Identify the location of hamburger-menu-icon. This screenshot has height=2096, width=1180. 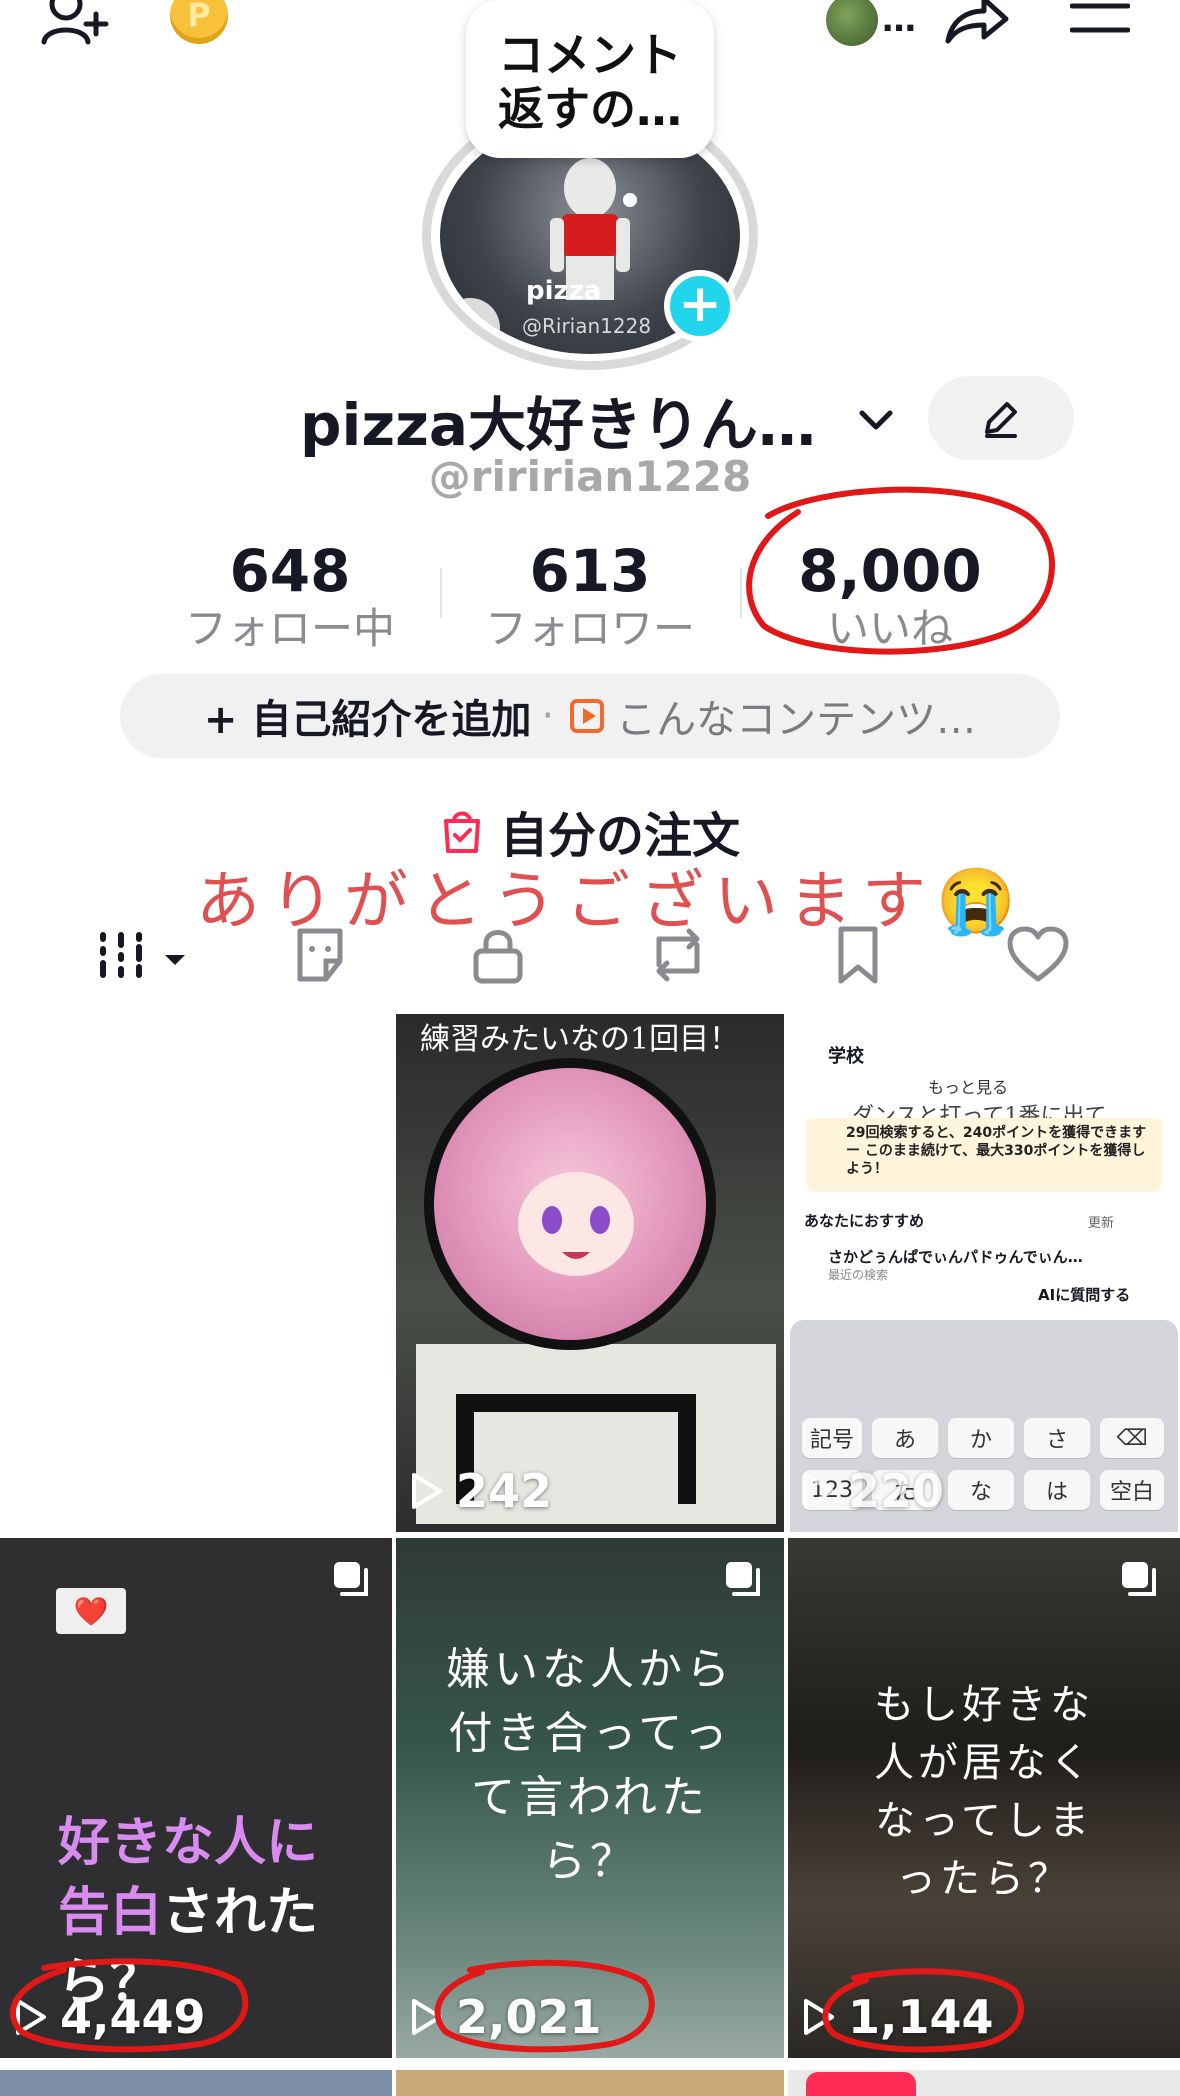
(1100, 18).